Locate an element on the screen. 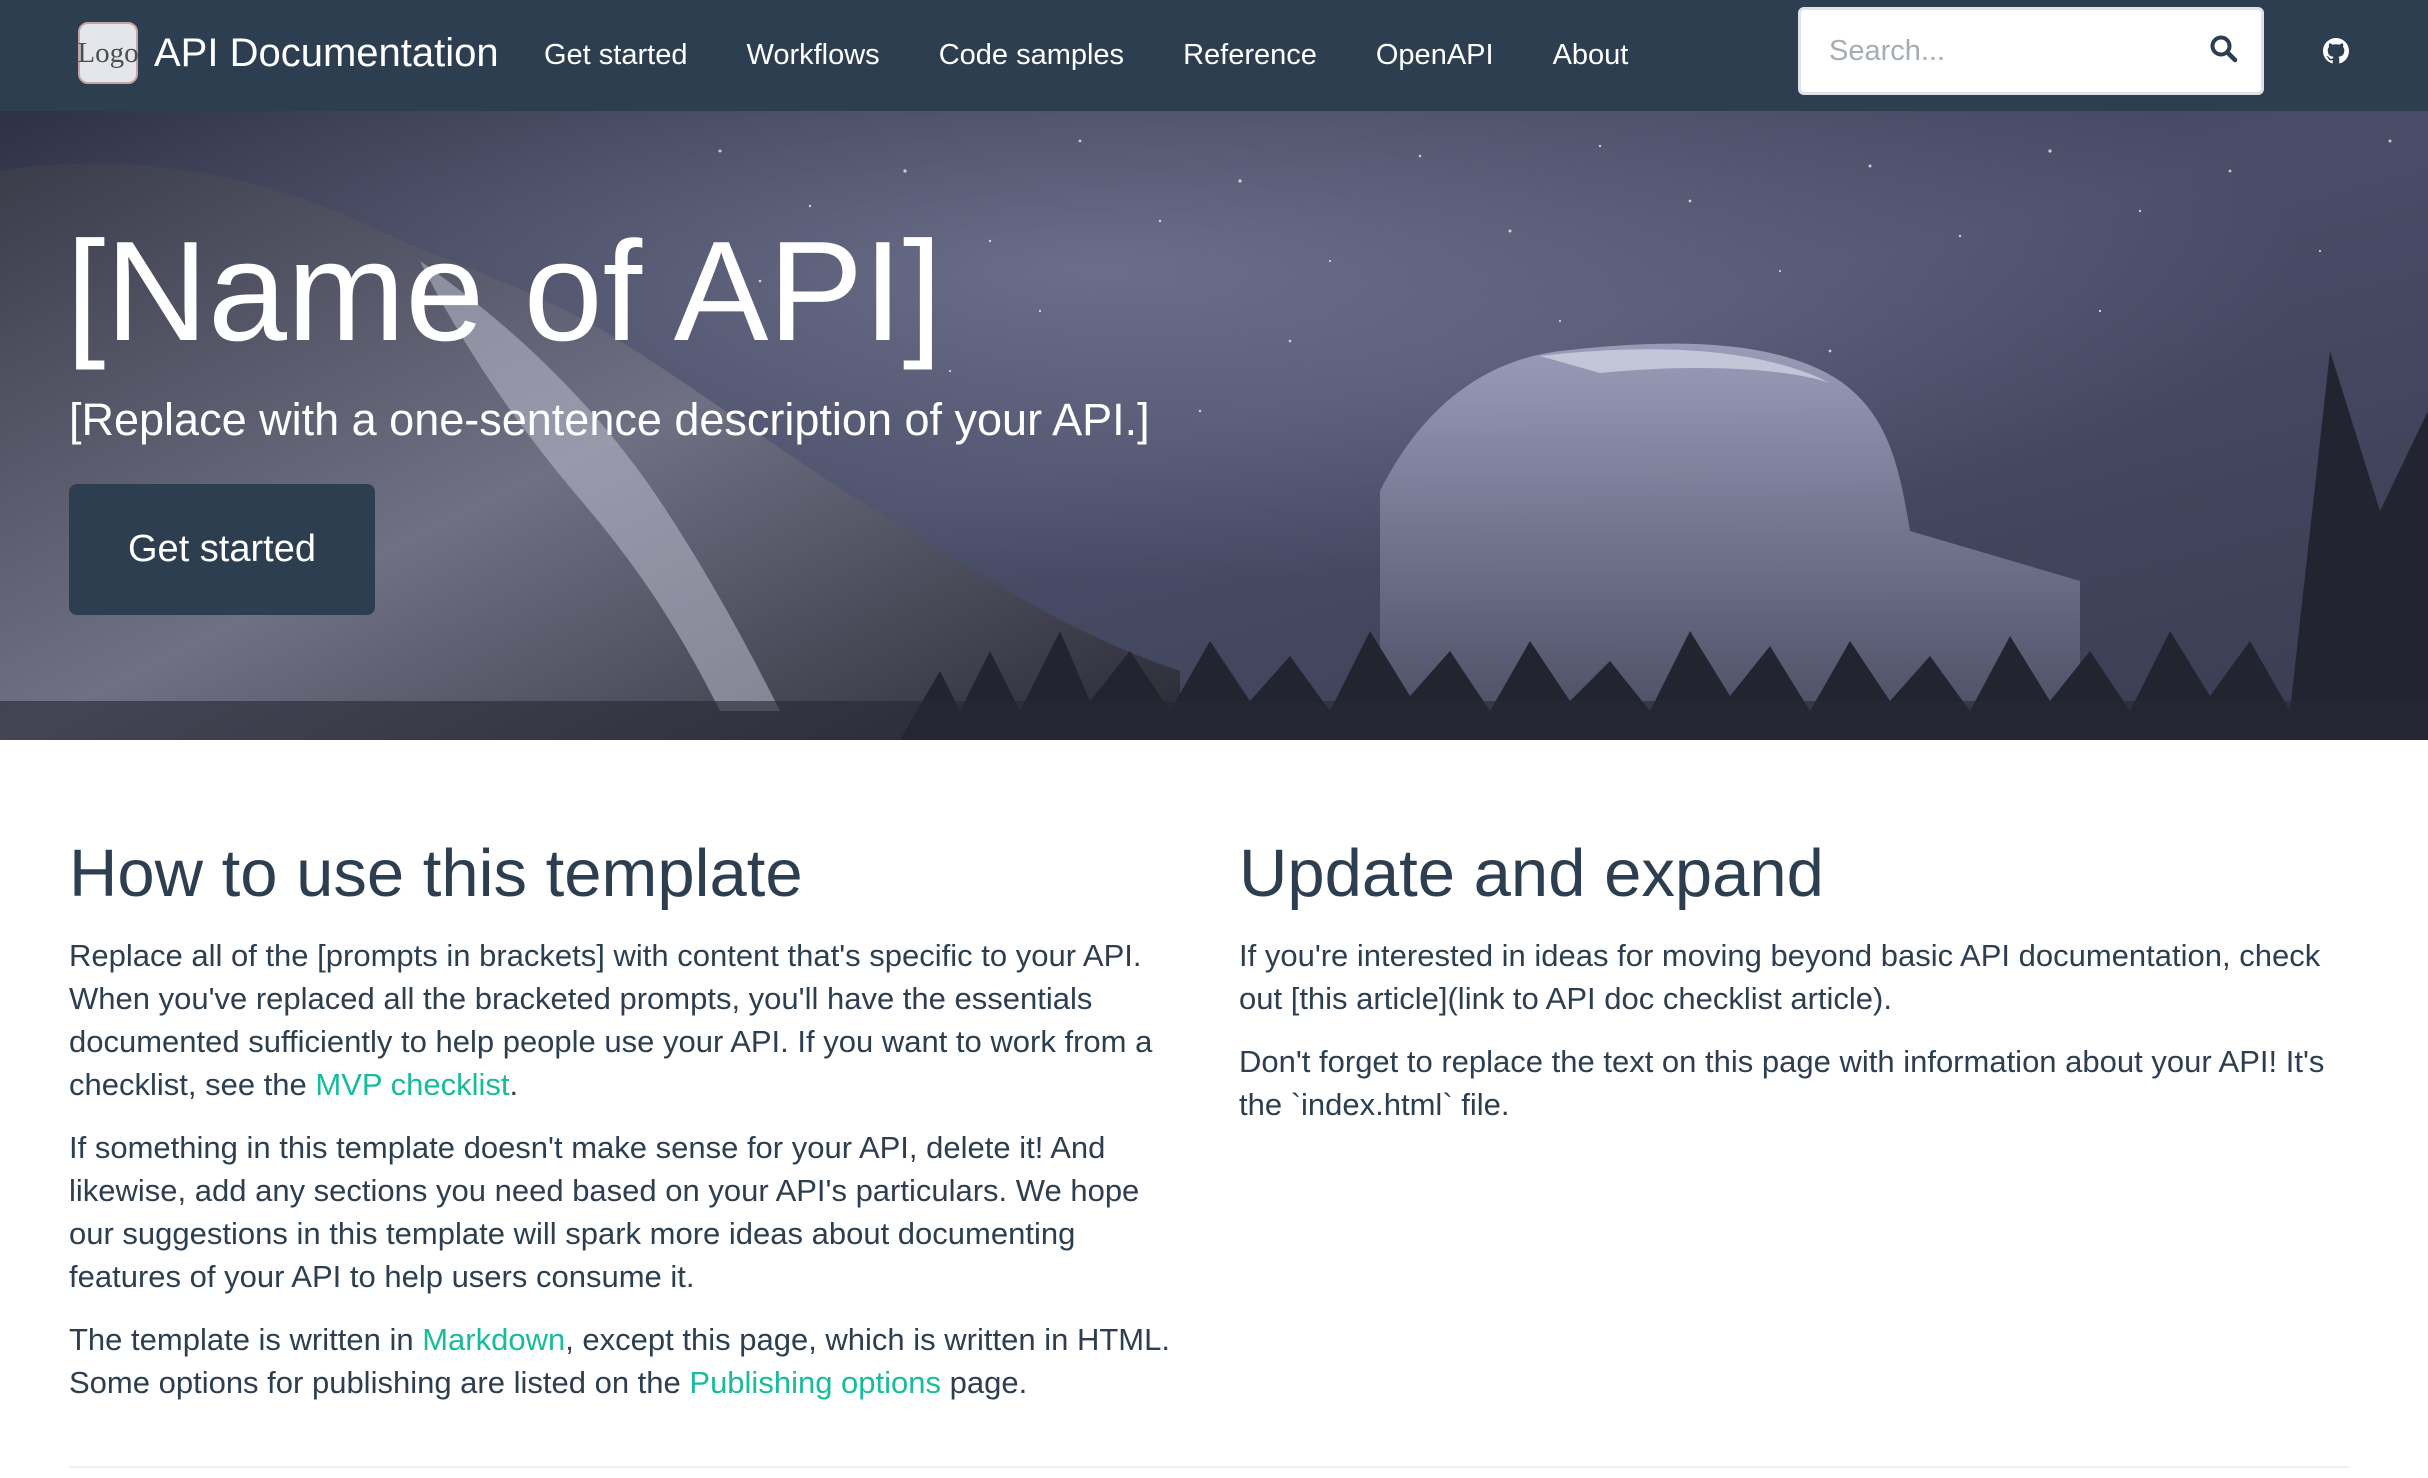 The image size is (2428, 1478). markdown-link: Markdown is located at coordinates (493, 1339).